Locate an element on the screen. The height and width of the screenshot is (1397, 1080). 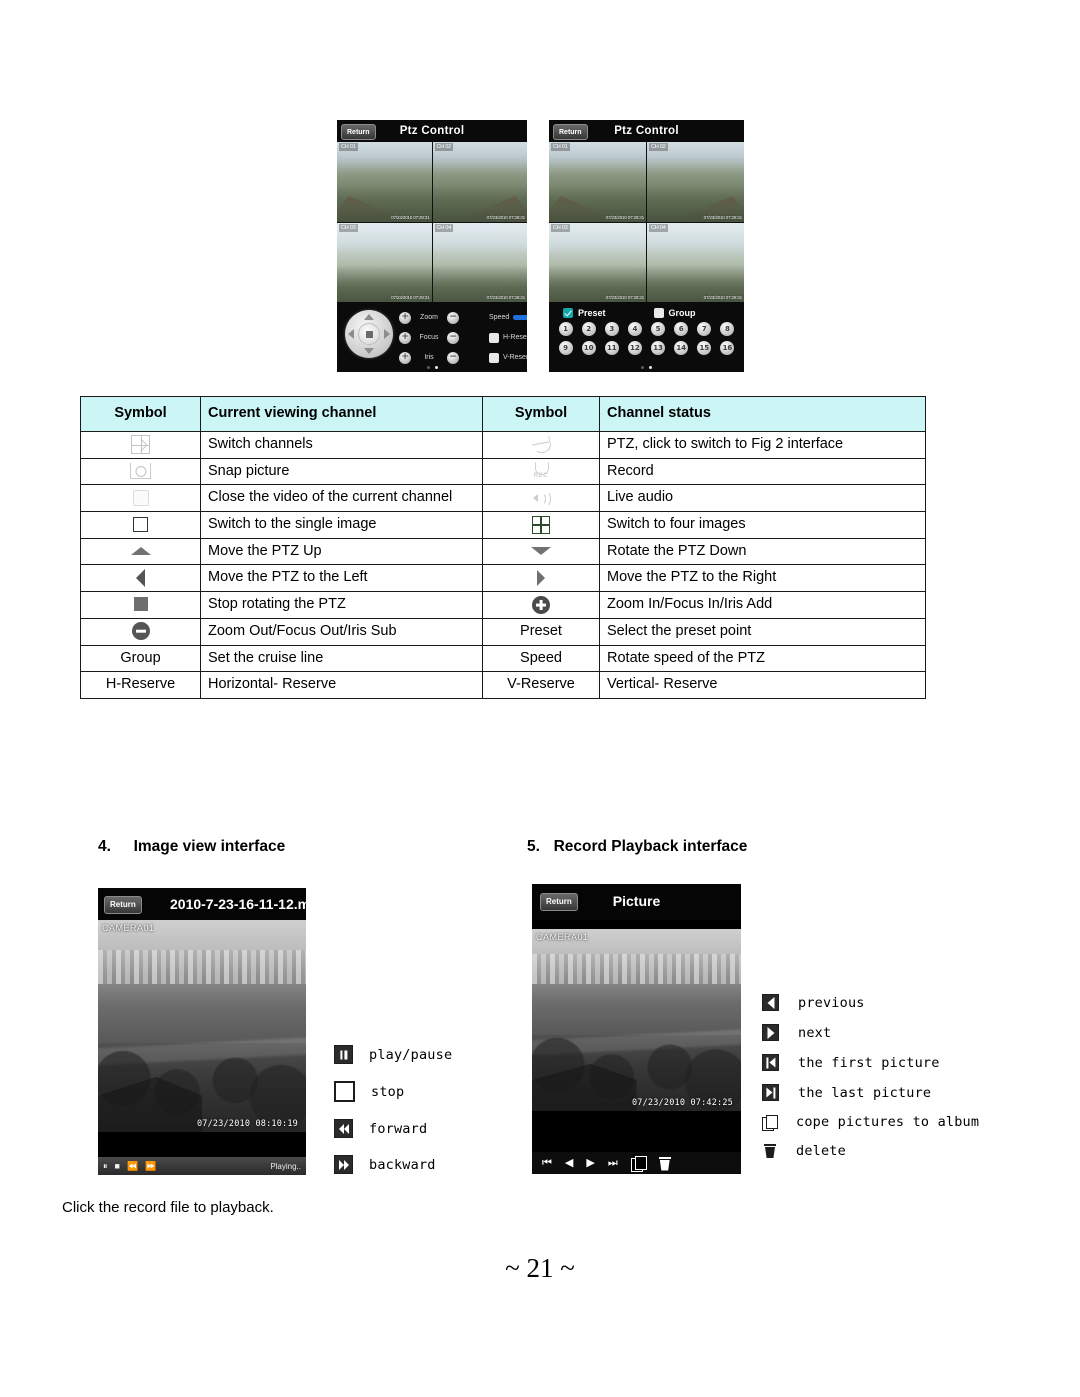
stop-icon is located at coordinates (344, 1091).